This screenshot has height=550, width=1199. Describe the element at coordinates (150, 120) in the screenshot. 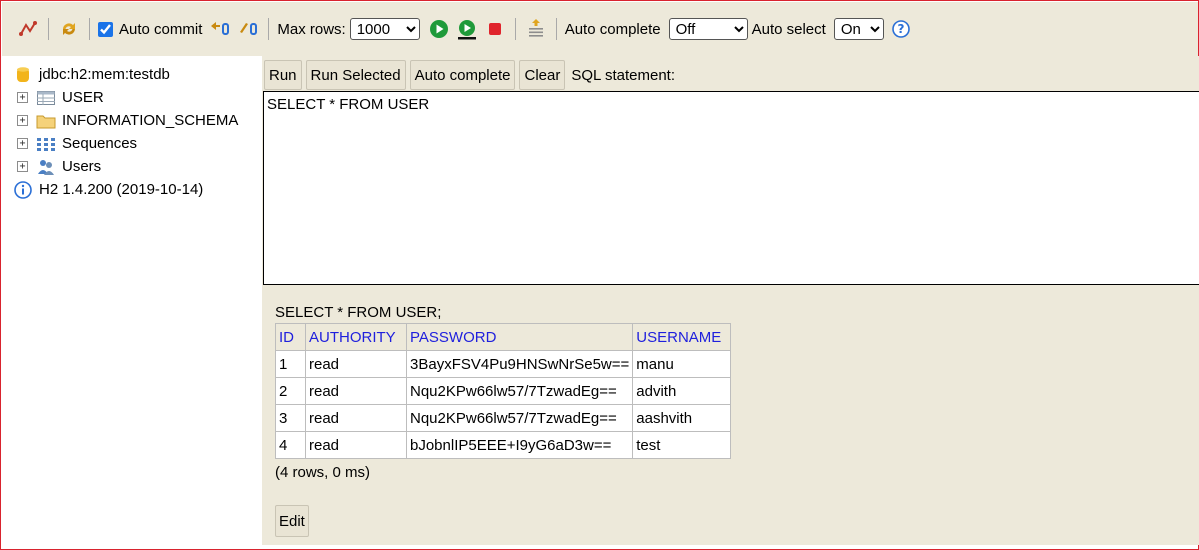

I see `tree-item-label: INFORMATION_SCHEMA` at that location.